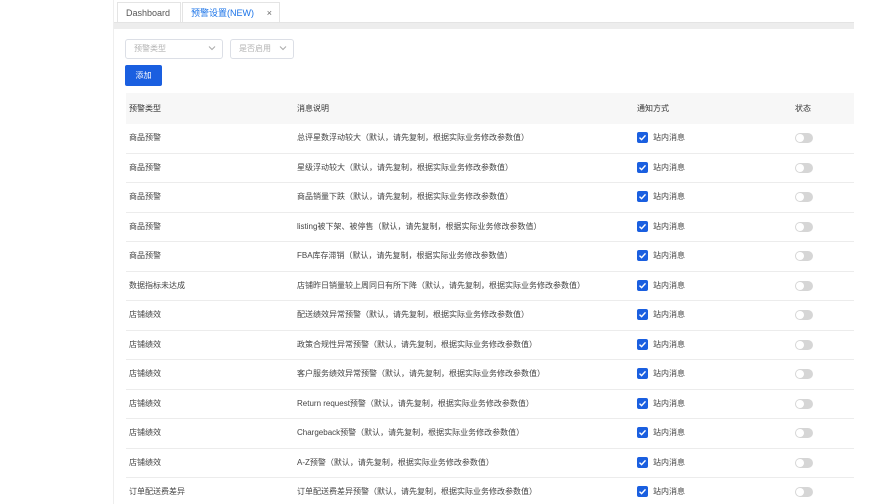  I want to click on tab-divider-strip, so click(484, 26).